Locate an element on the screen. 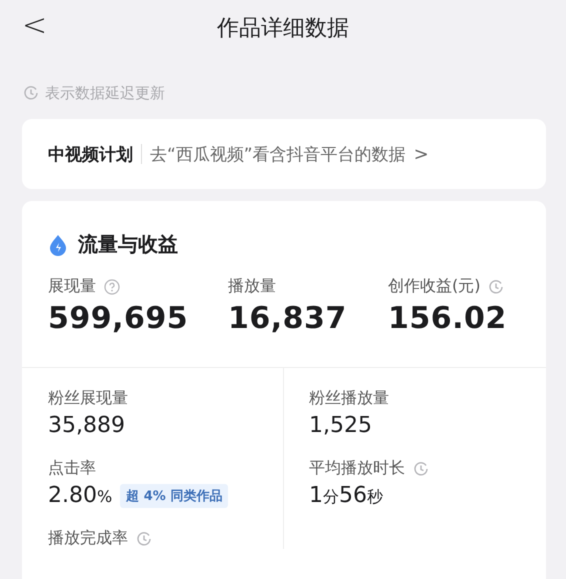 This screenshot has width=566, height=579. metric-label: 平均播放时长 is located at coordinates (357, 468).